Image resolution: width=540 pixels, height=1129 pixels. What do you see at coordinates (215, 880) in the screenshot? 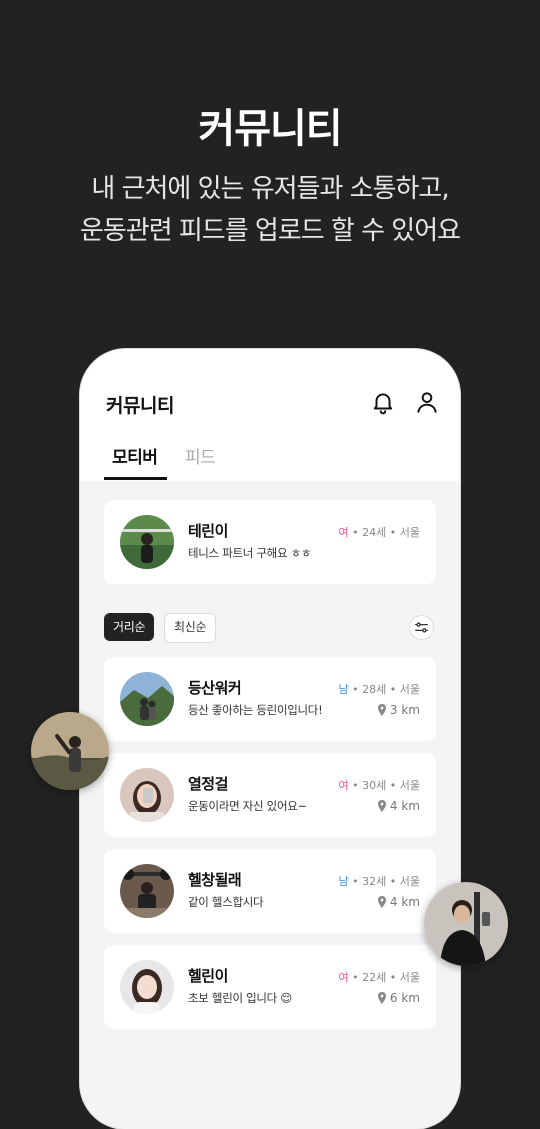
I see `nickname: 헬창될래` at bounding box center [215, 880].